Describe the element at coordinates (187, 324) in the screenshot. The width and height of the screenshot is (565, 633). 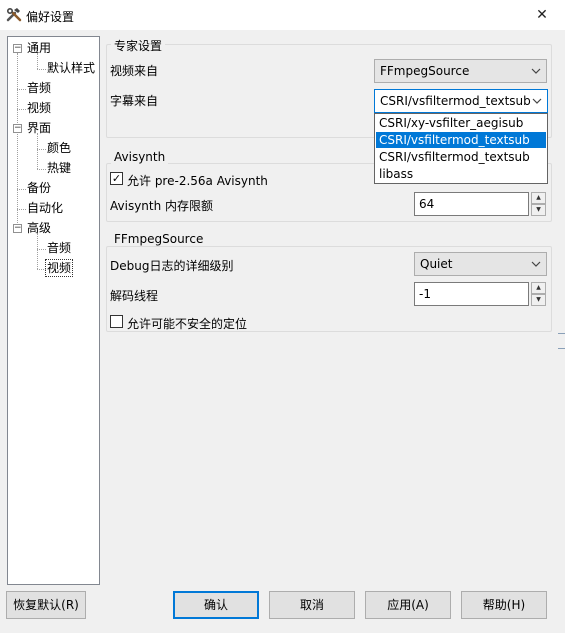
I see `unsafe-seek-label: 允许可能不安全的定位` at that location.